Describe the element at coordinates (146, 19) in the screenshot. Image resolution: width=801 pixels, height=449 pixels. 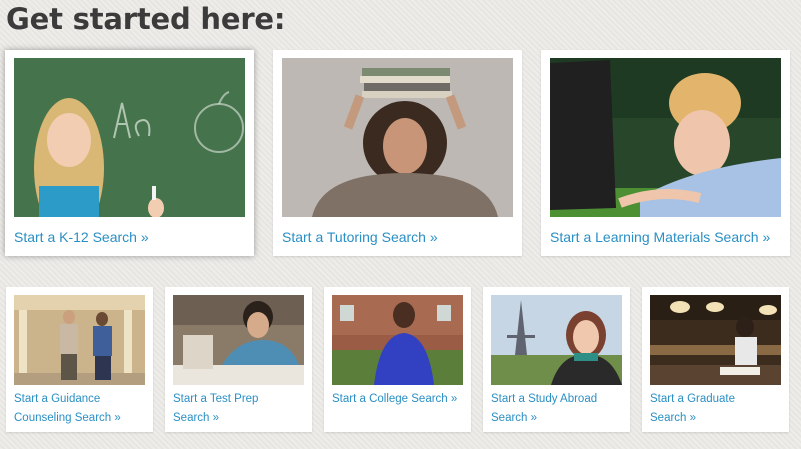
I see `page-title: Get started here:` at that location.